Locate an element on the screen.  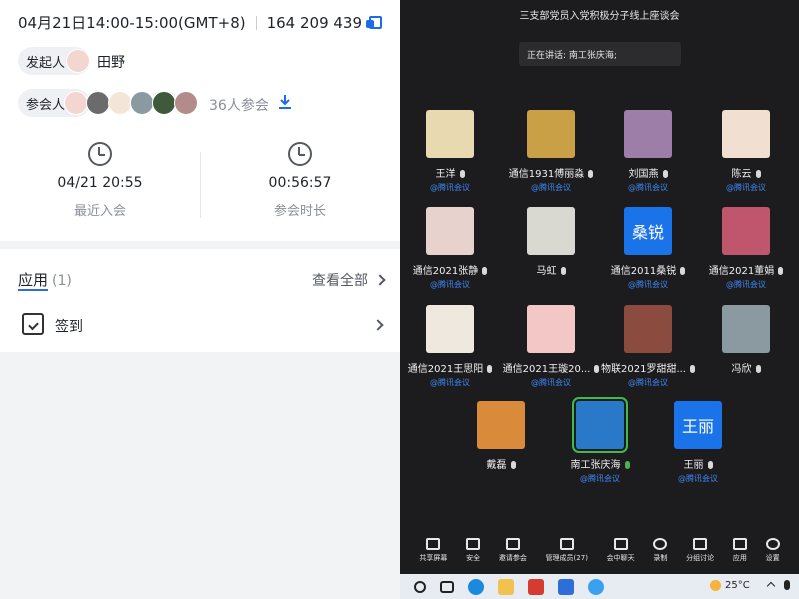
task-view-icon is located at coordinates (447, 586).